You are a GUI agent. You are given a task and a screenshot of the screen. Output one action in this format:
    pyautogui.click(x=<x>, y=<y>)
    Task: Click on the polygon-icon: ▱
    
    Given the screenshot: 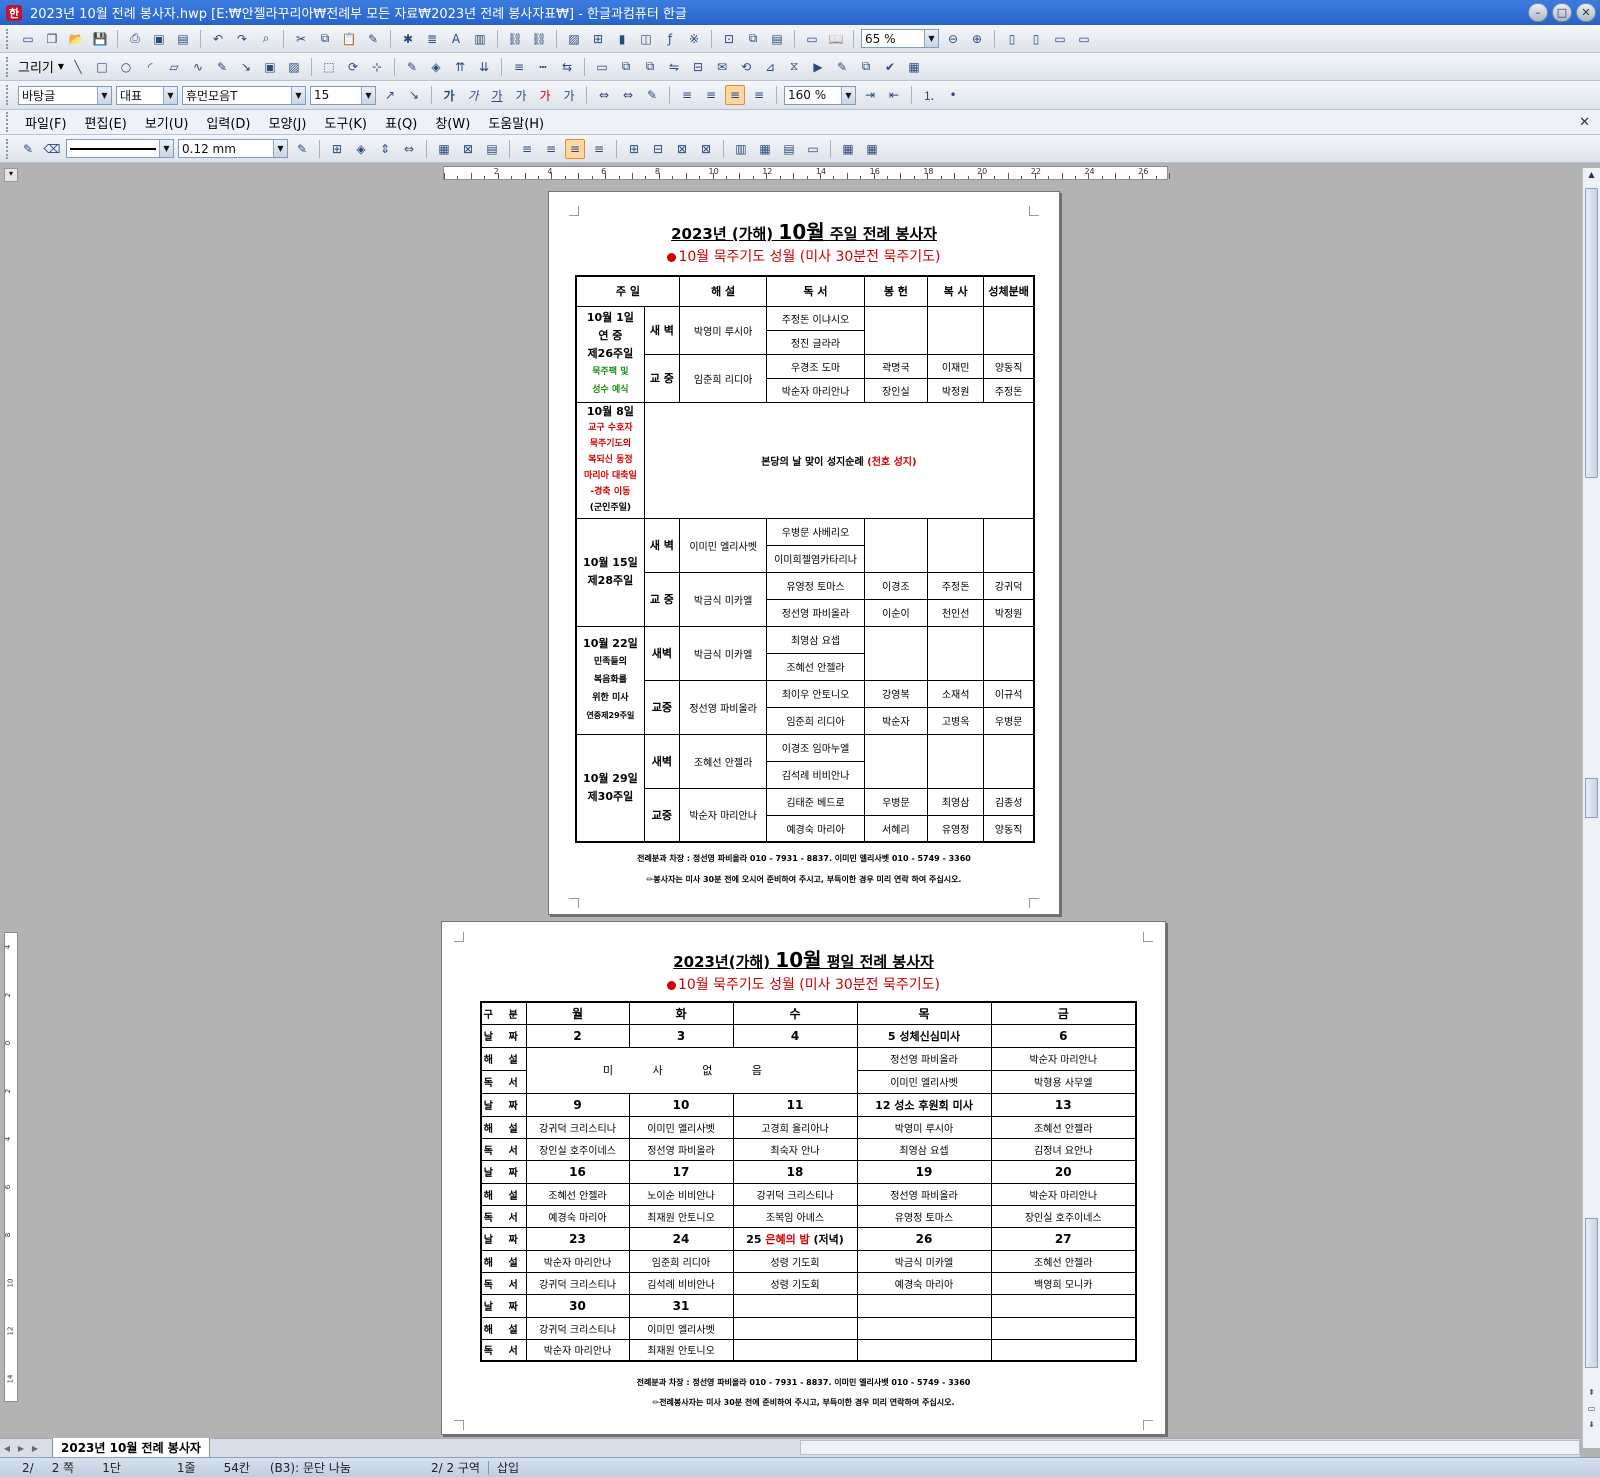 What is the action you would take?
    pyautogui.click(x=174, y=67)
    